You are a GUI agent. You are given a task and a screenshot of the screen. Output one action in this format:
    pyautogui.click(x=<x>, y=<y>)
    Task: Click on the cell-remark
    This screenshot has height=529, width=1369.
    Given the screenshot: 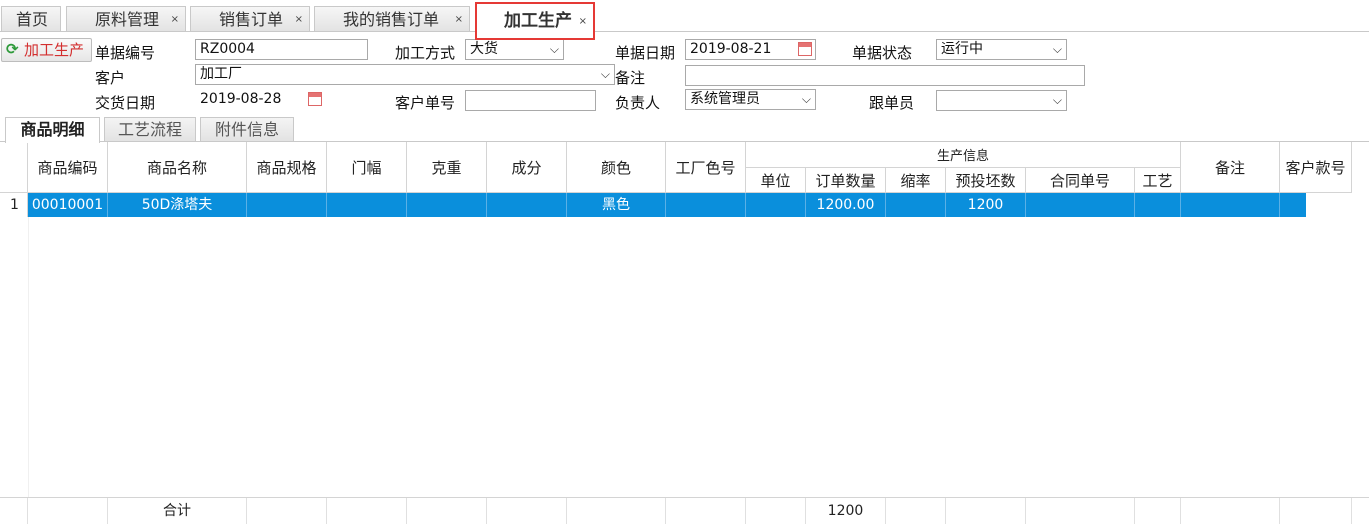 What is the action you would take?
    pyautogui.click(x=1230, y=205)
    